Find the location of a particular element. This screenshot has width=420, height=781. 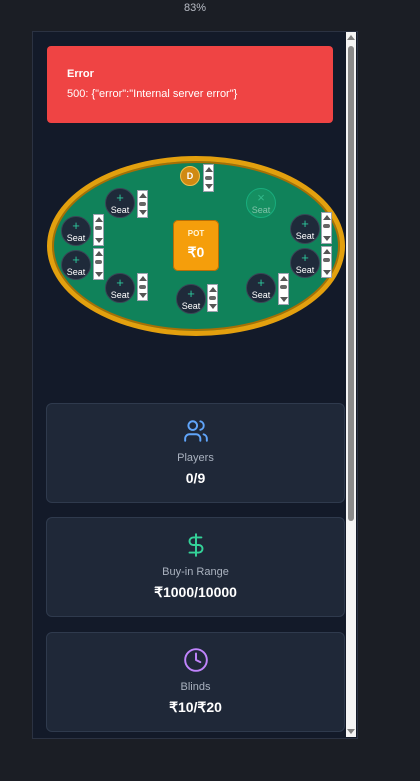

seat-3-spinner is located at coordinates (98, 264).